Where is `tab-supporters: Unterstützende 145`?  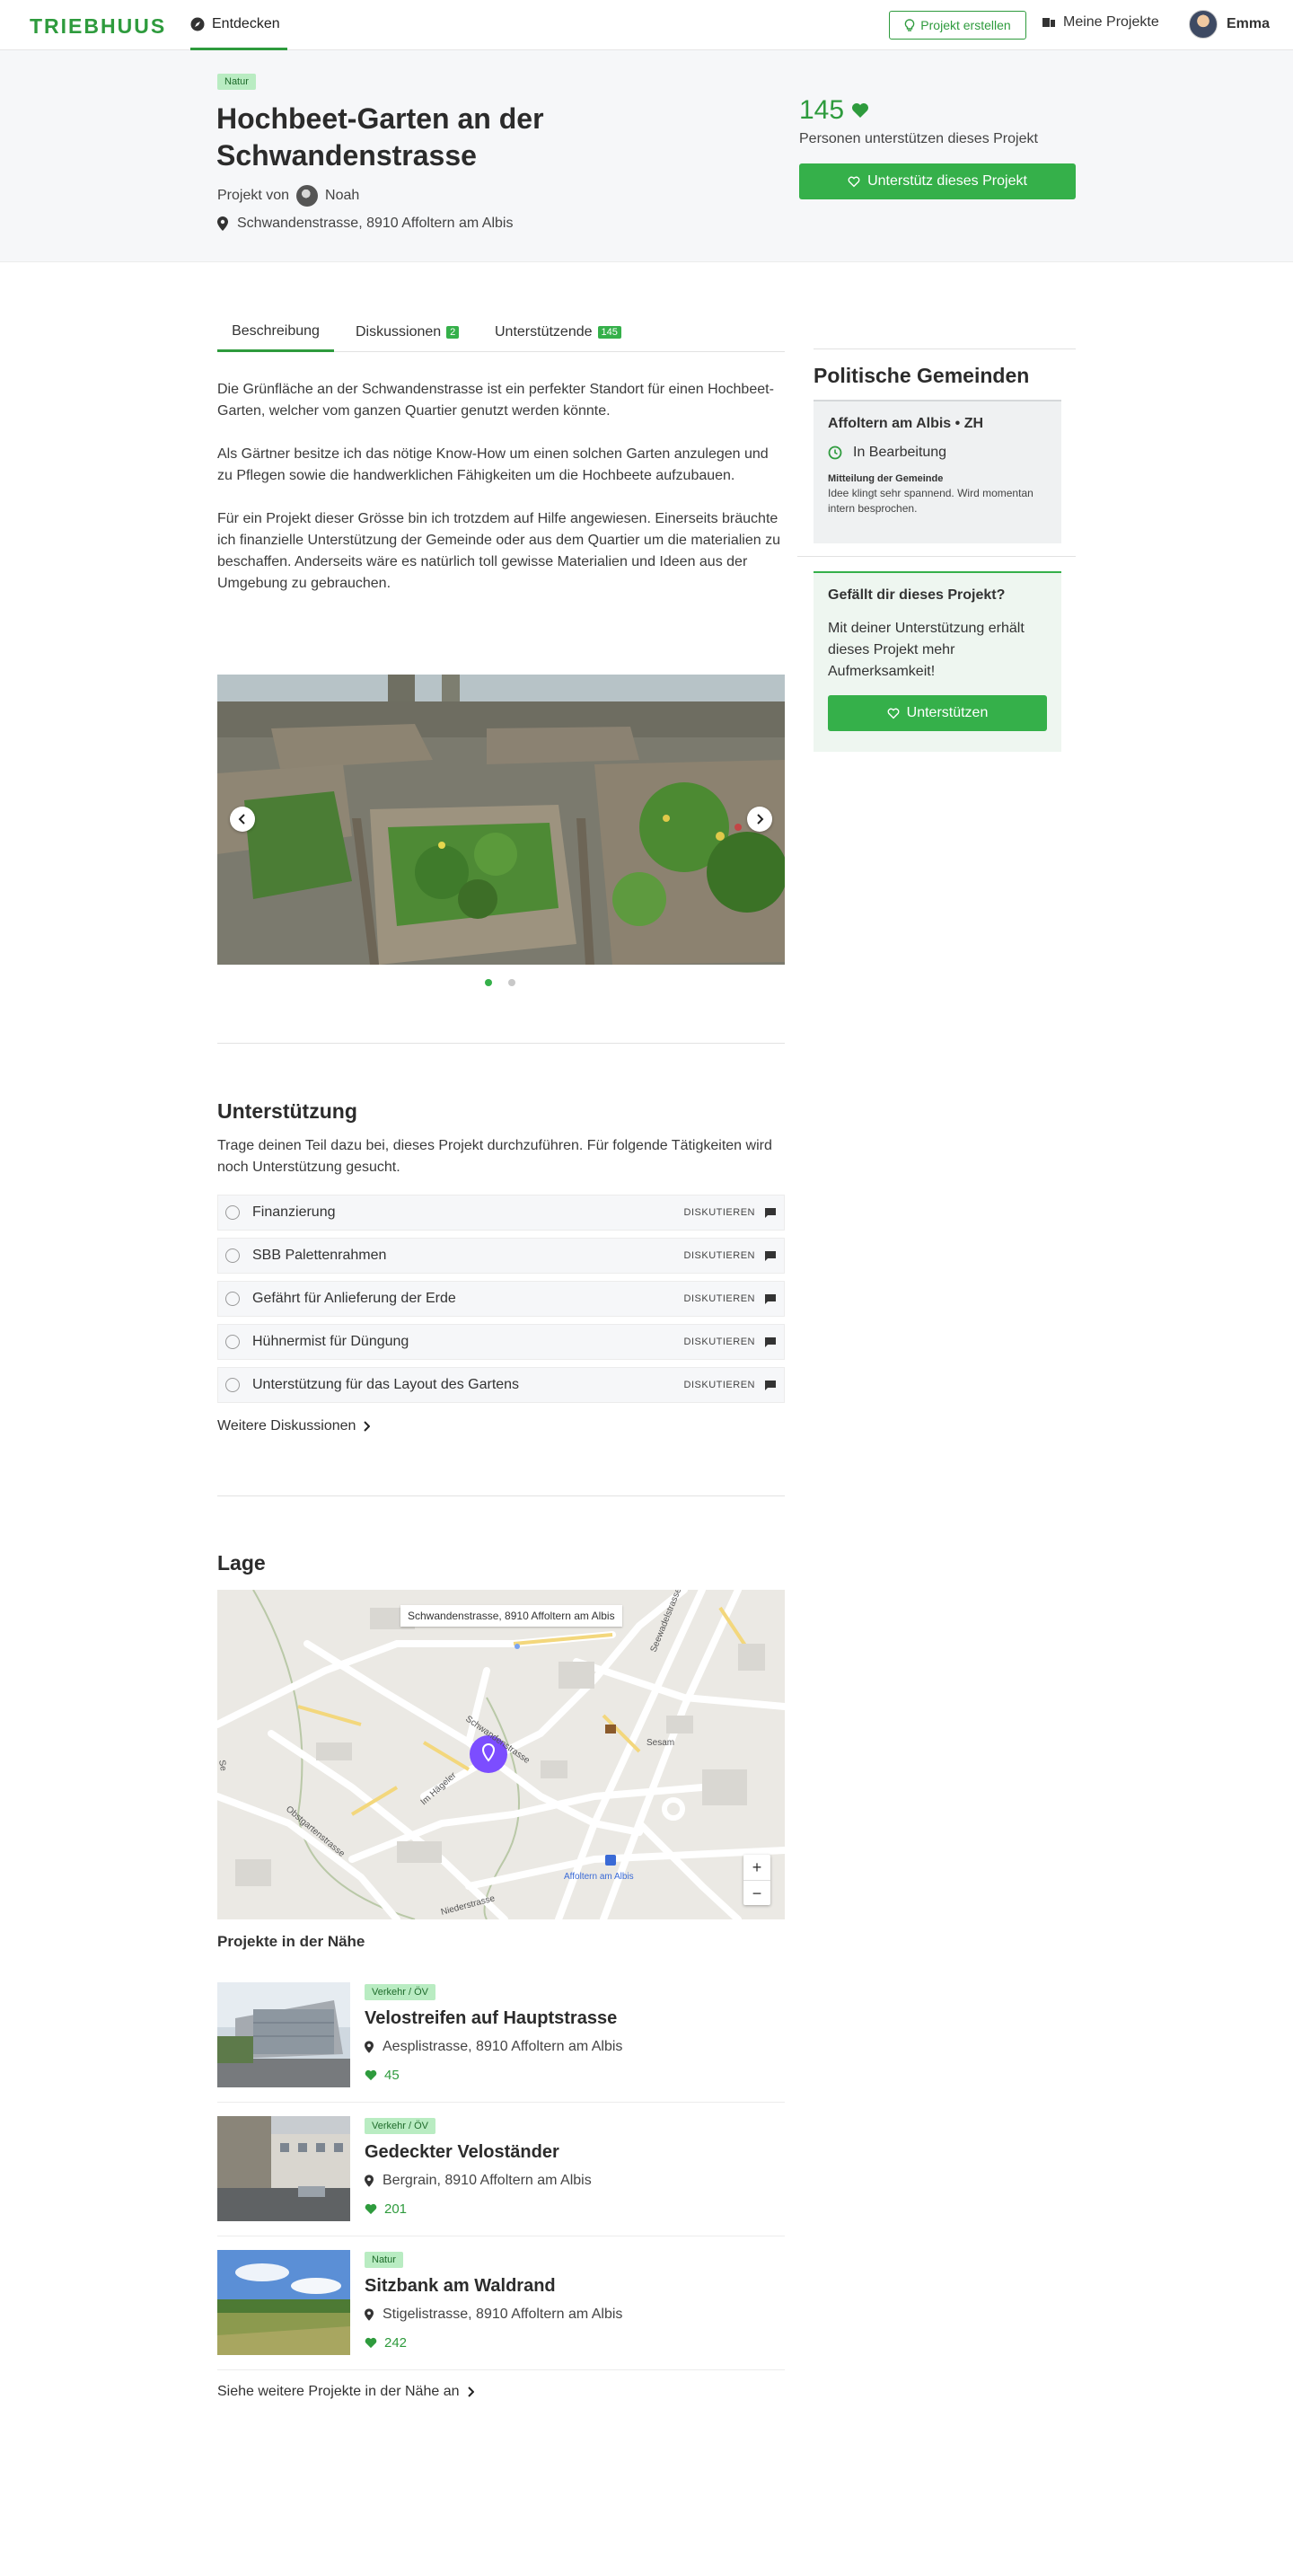 tab-supporters: Unterstützende 145 is located at coordinates (558, 332).